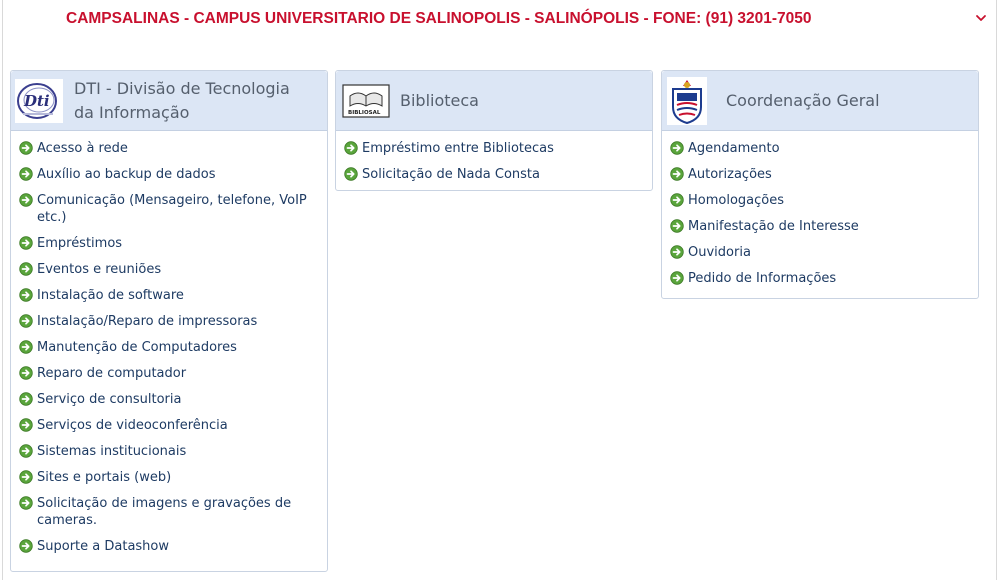 The image size is (999, 580). Describe the element at coordinates (36, 101) in the screenshot. I see `svg-text: Dti` at that location.